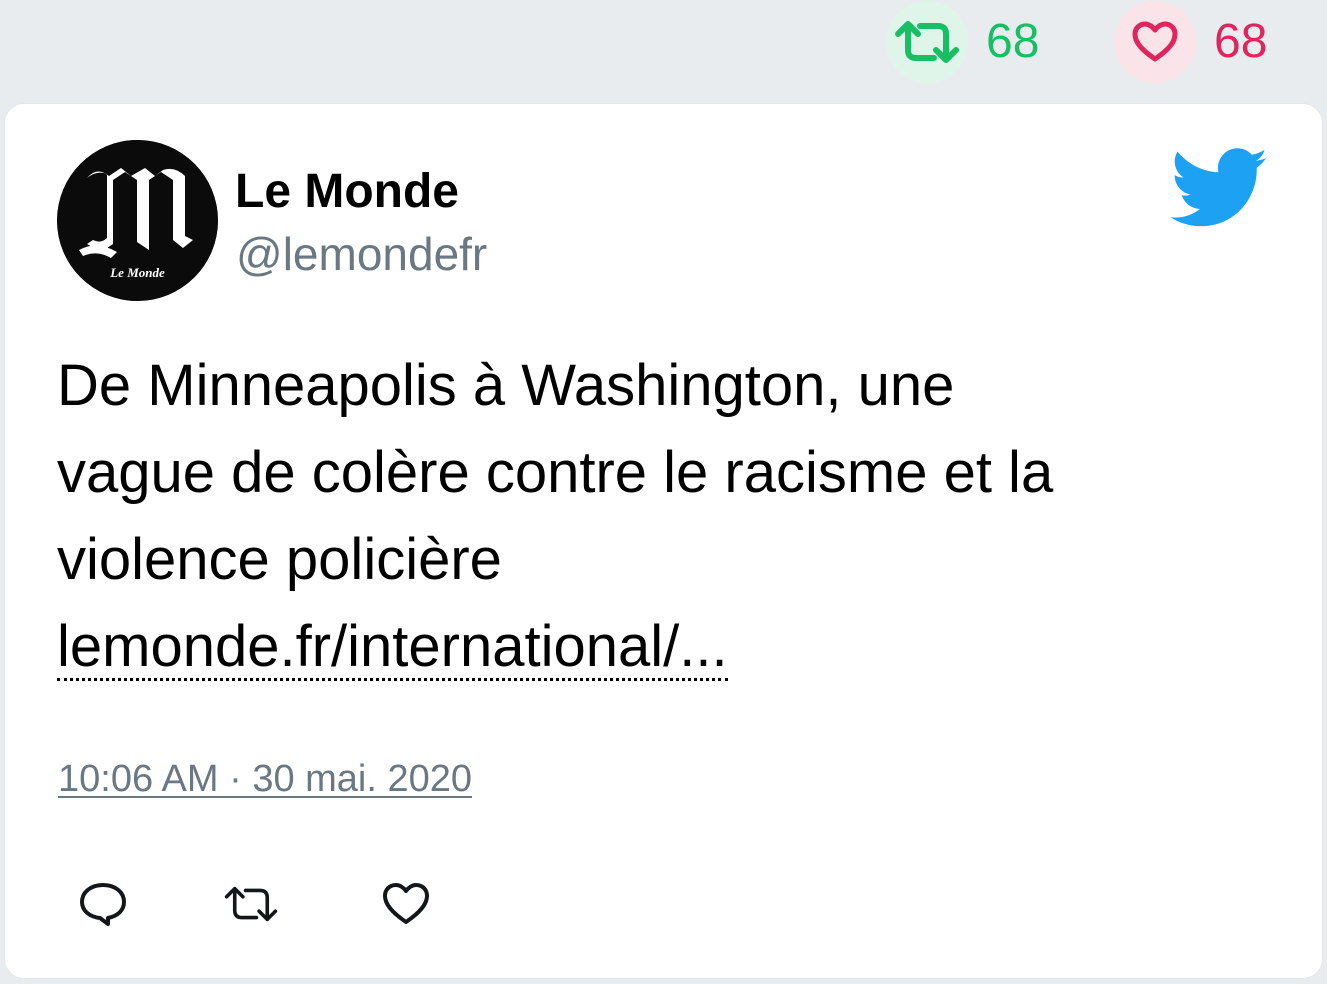 The width and height of the screenshot is (1327, 984). I want to click on like-count: 68, so click(1241, 41).